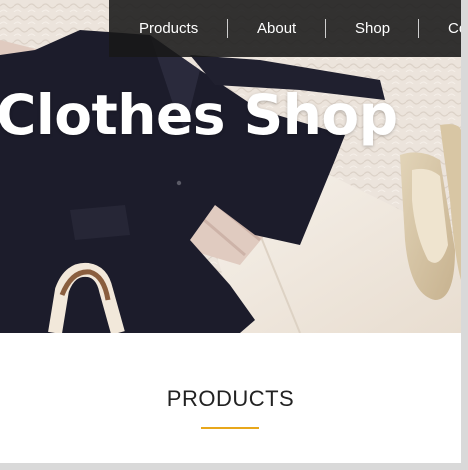 Image resolution: width=468 pixels, height=470 pixels. Describe the element at coordinates (230, 428) in the screenshot. I see `section-title-underline` at that location.